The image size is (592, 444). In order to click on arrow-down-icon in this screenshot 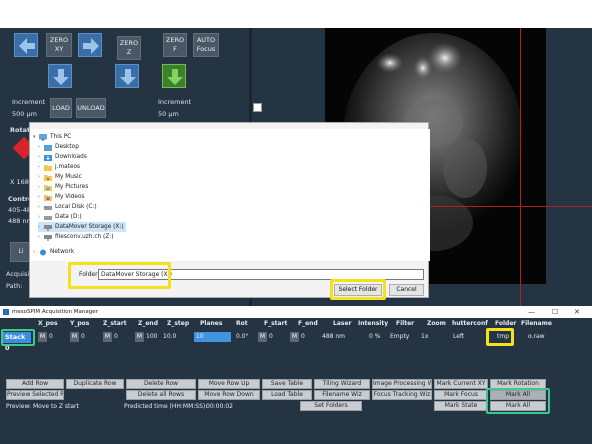, I will do `click(61, 77)`.